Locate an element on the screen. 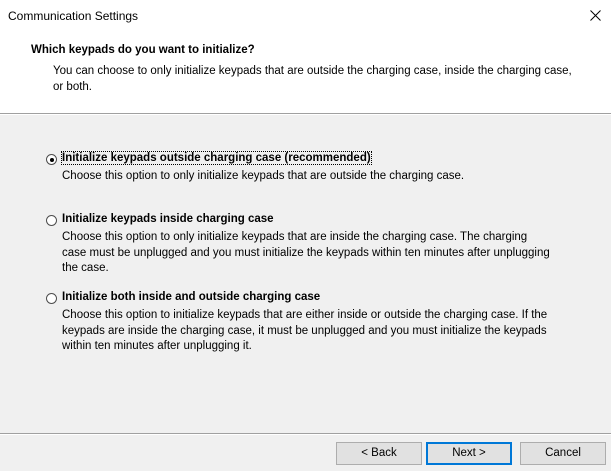 The image size is (611, 471). footer-divider-highlight is located at coordinates (305, 434).